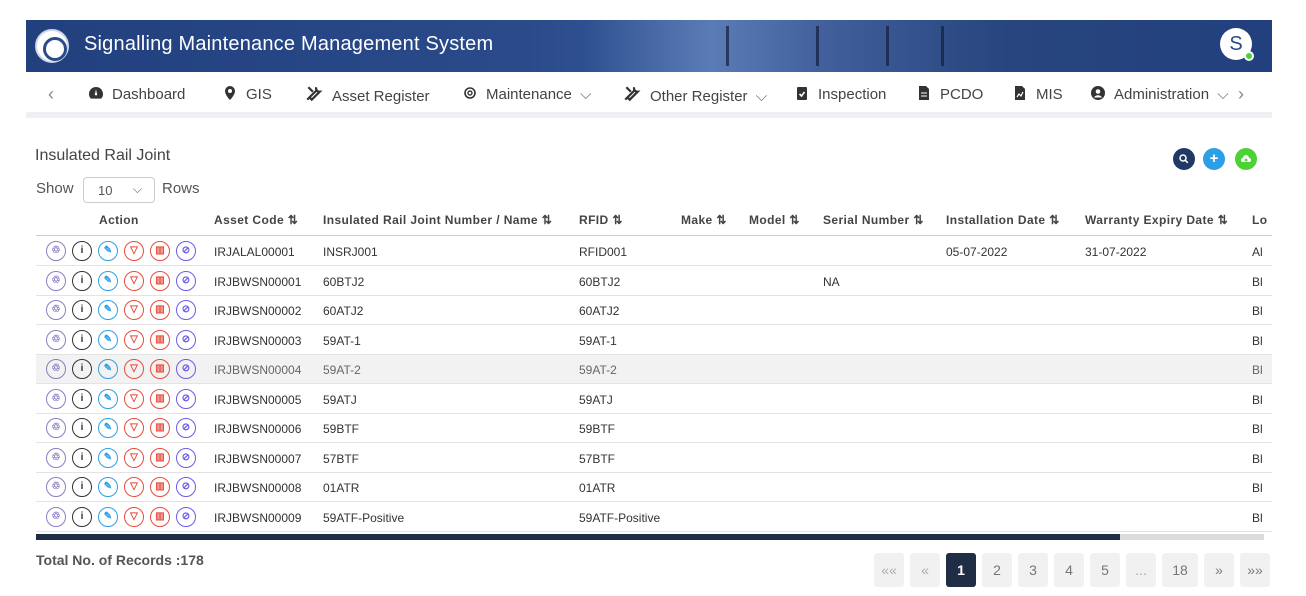  I want to click on next-page-button: », so click(1219, 570).